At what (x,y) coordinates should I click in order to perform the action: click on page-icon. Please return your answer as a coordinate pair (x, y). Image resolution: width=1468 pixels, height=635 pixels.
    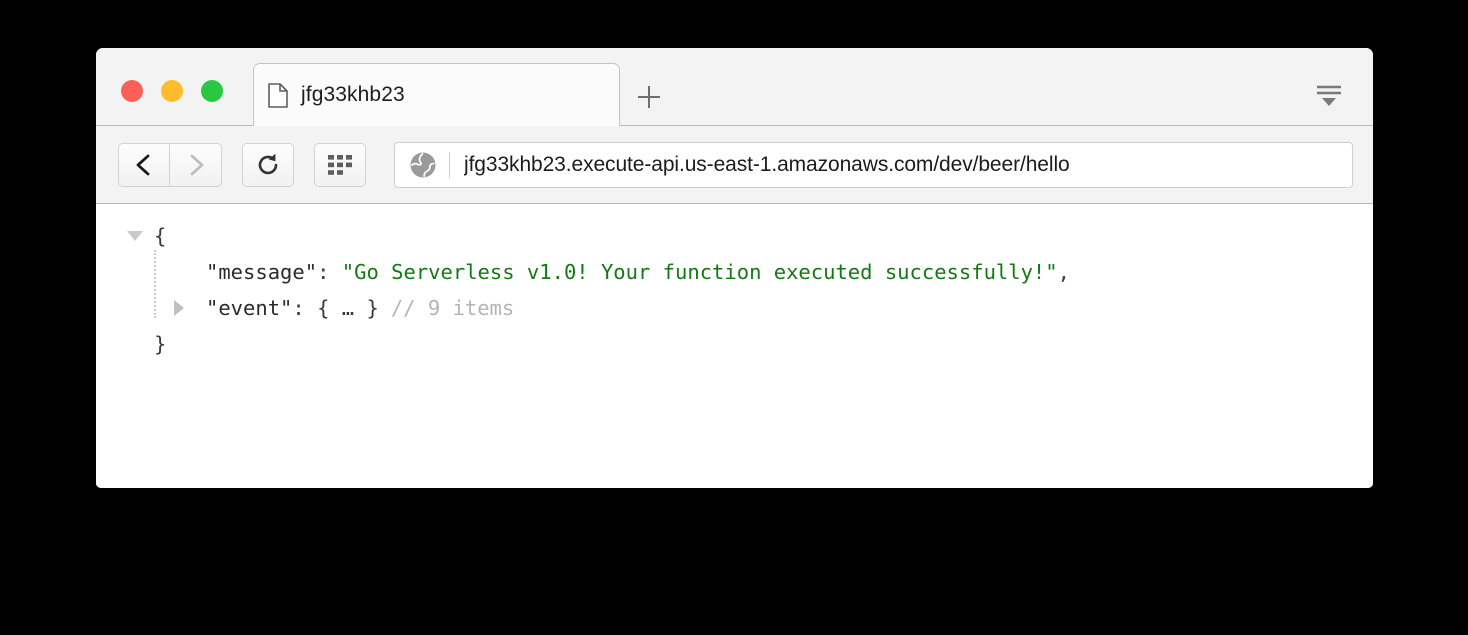
    Looking at the image, I should click on (278, 95).